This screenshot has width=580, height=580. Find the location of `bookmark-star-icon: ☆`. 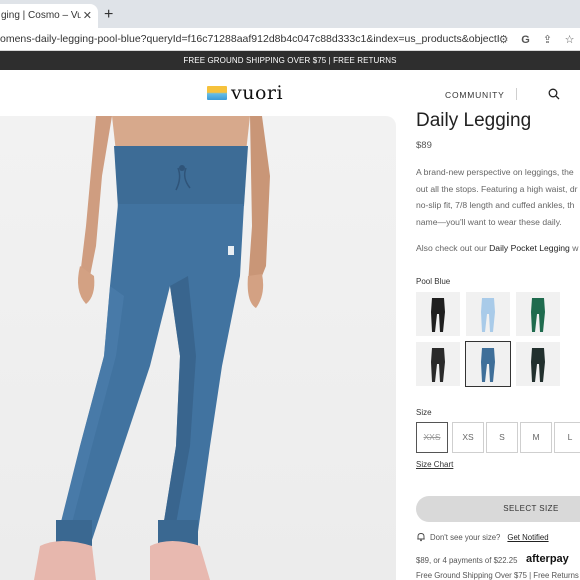

bookmark-star-icon: ☆ is located at coordinates (569, 39).